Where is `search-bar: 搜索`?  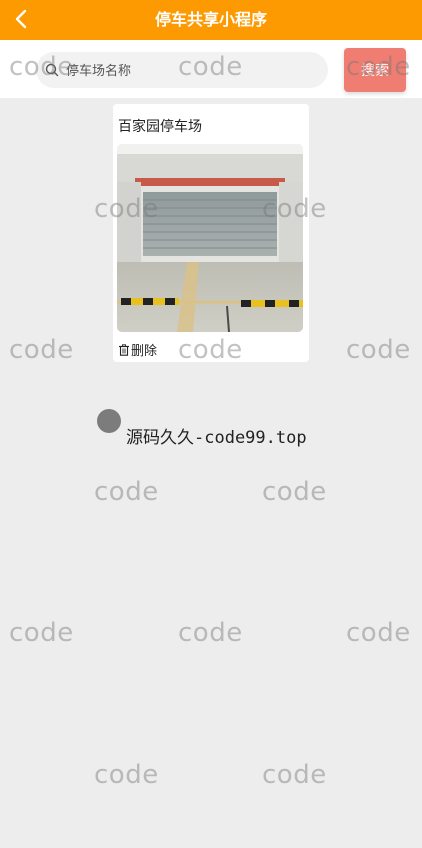 search-bar: 搜索 is located at coordinates (211, 69).